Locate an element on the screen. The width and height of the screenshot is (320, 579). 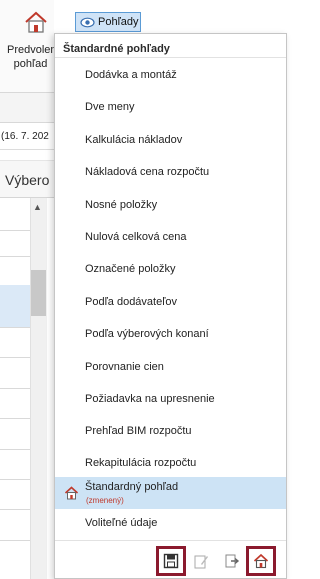
menu-item-podla-dodavatelov: Podľa dodávateľov is located at coordinates (170, 303).